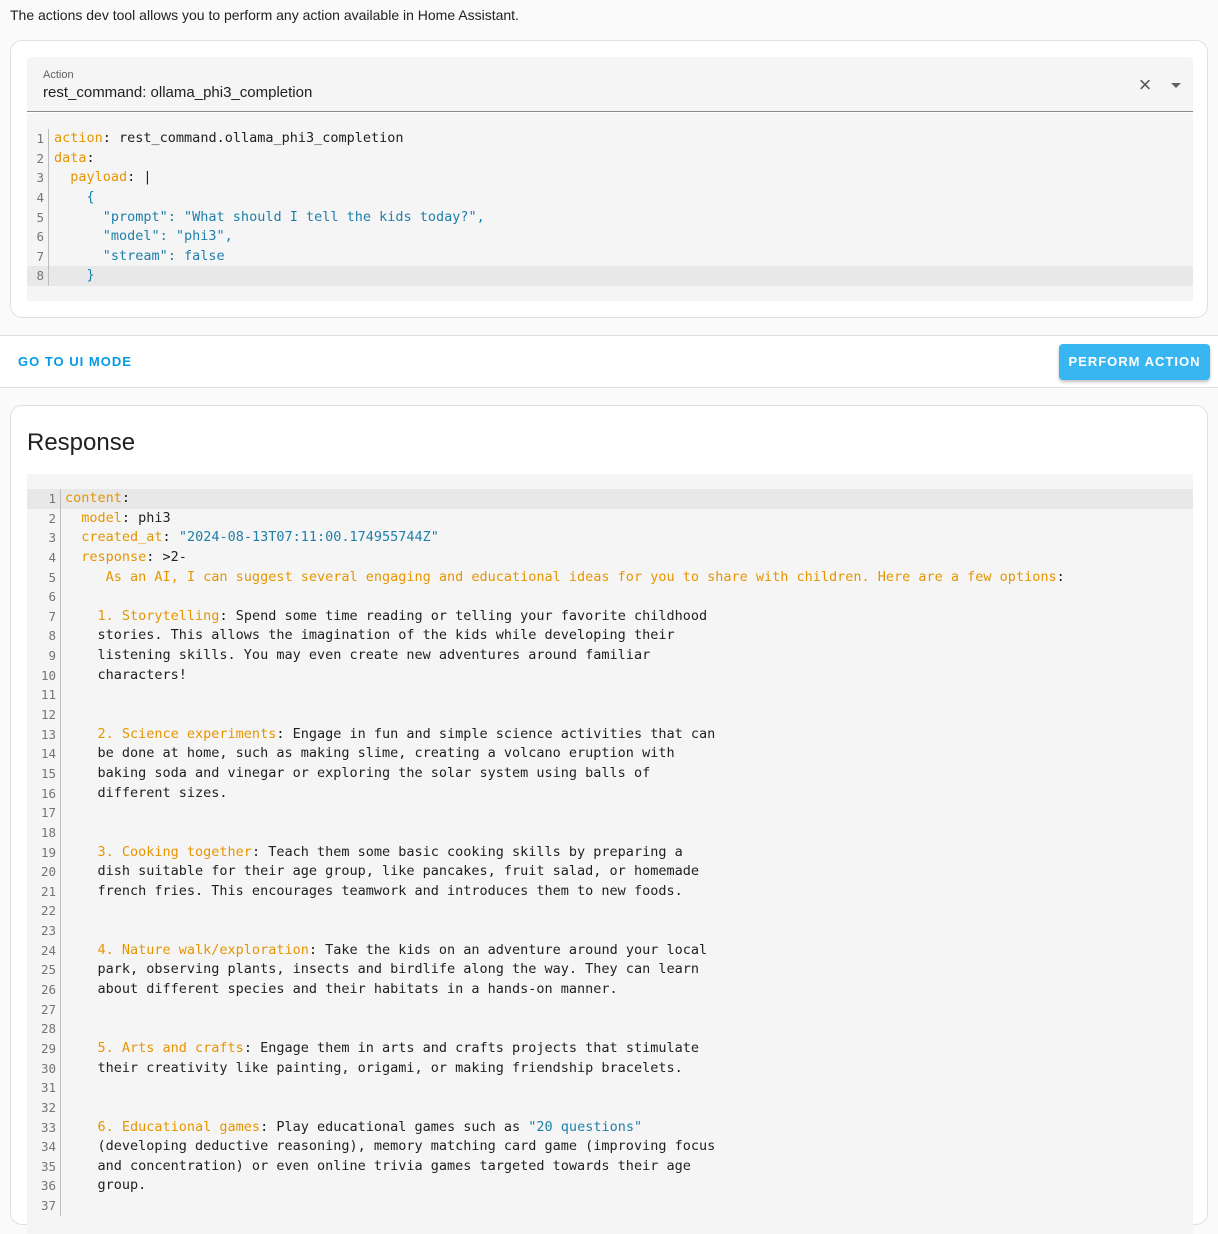 This screenshot has width=1218, height=1234. Describe the element at coordinates (44, 499) in the screenshot. I see `line-number: 1` at that location.